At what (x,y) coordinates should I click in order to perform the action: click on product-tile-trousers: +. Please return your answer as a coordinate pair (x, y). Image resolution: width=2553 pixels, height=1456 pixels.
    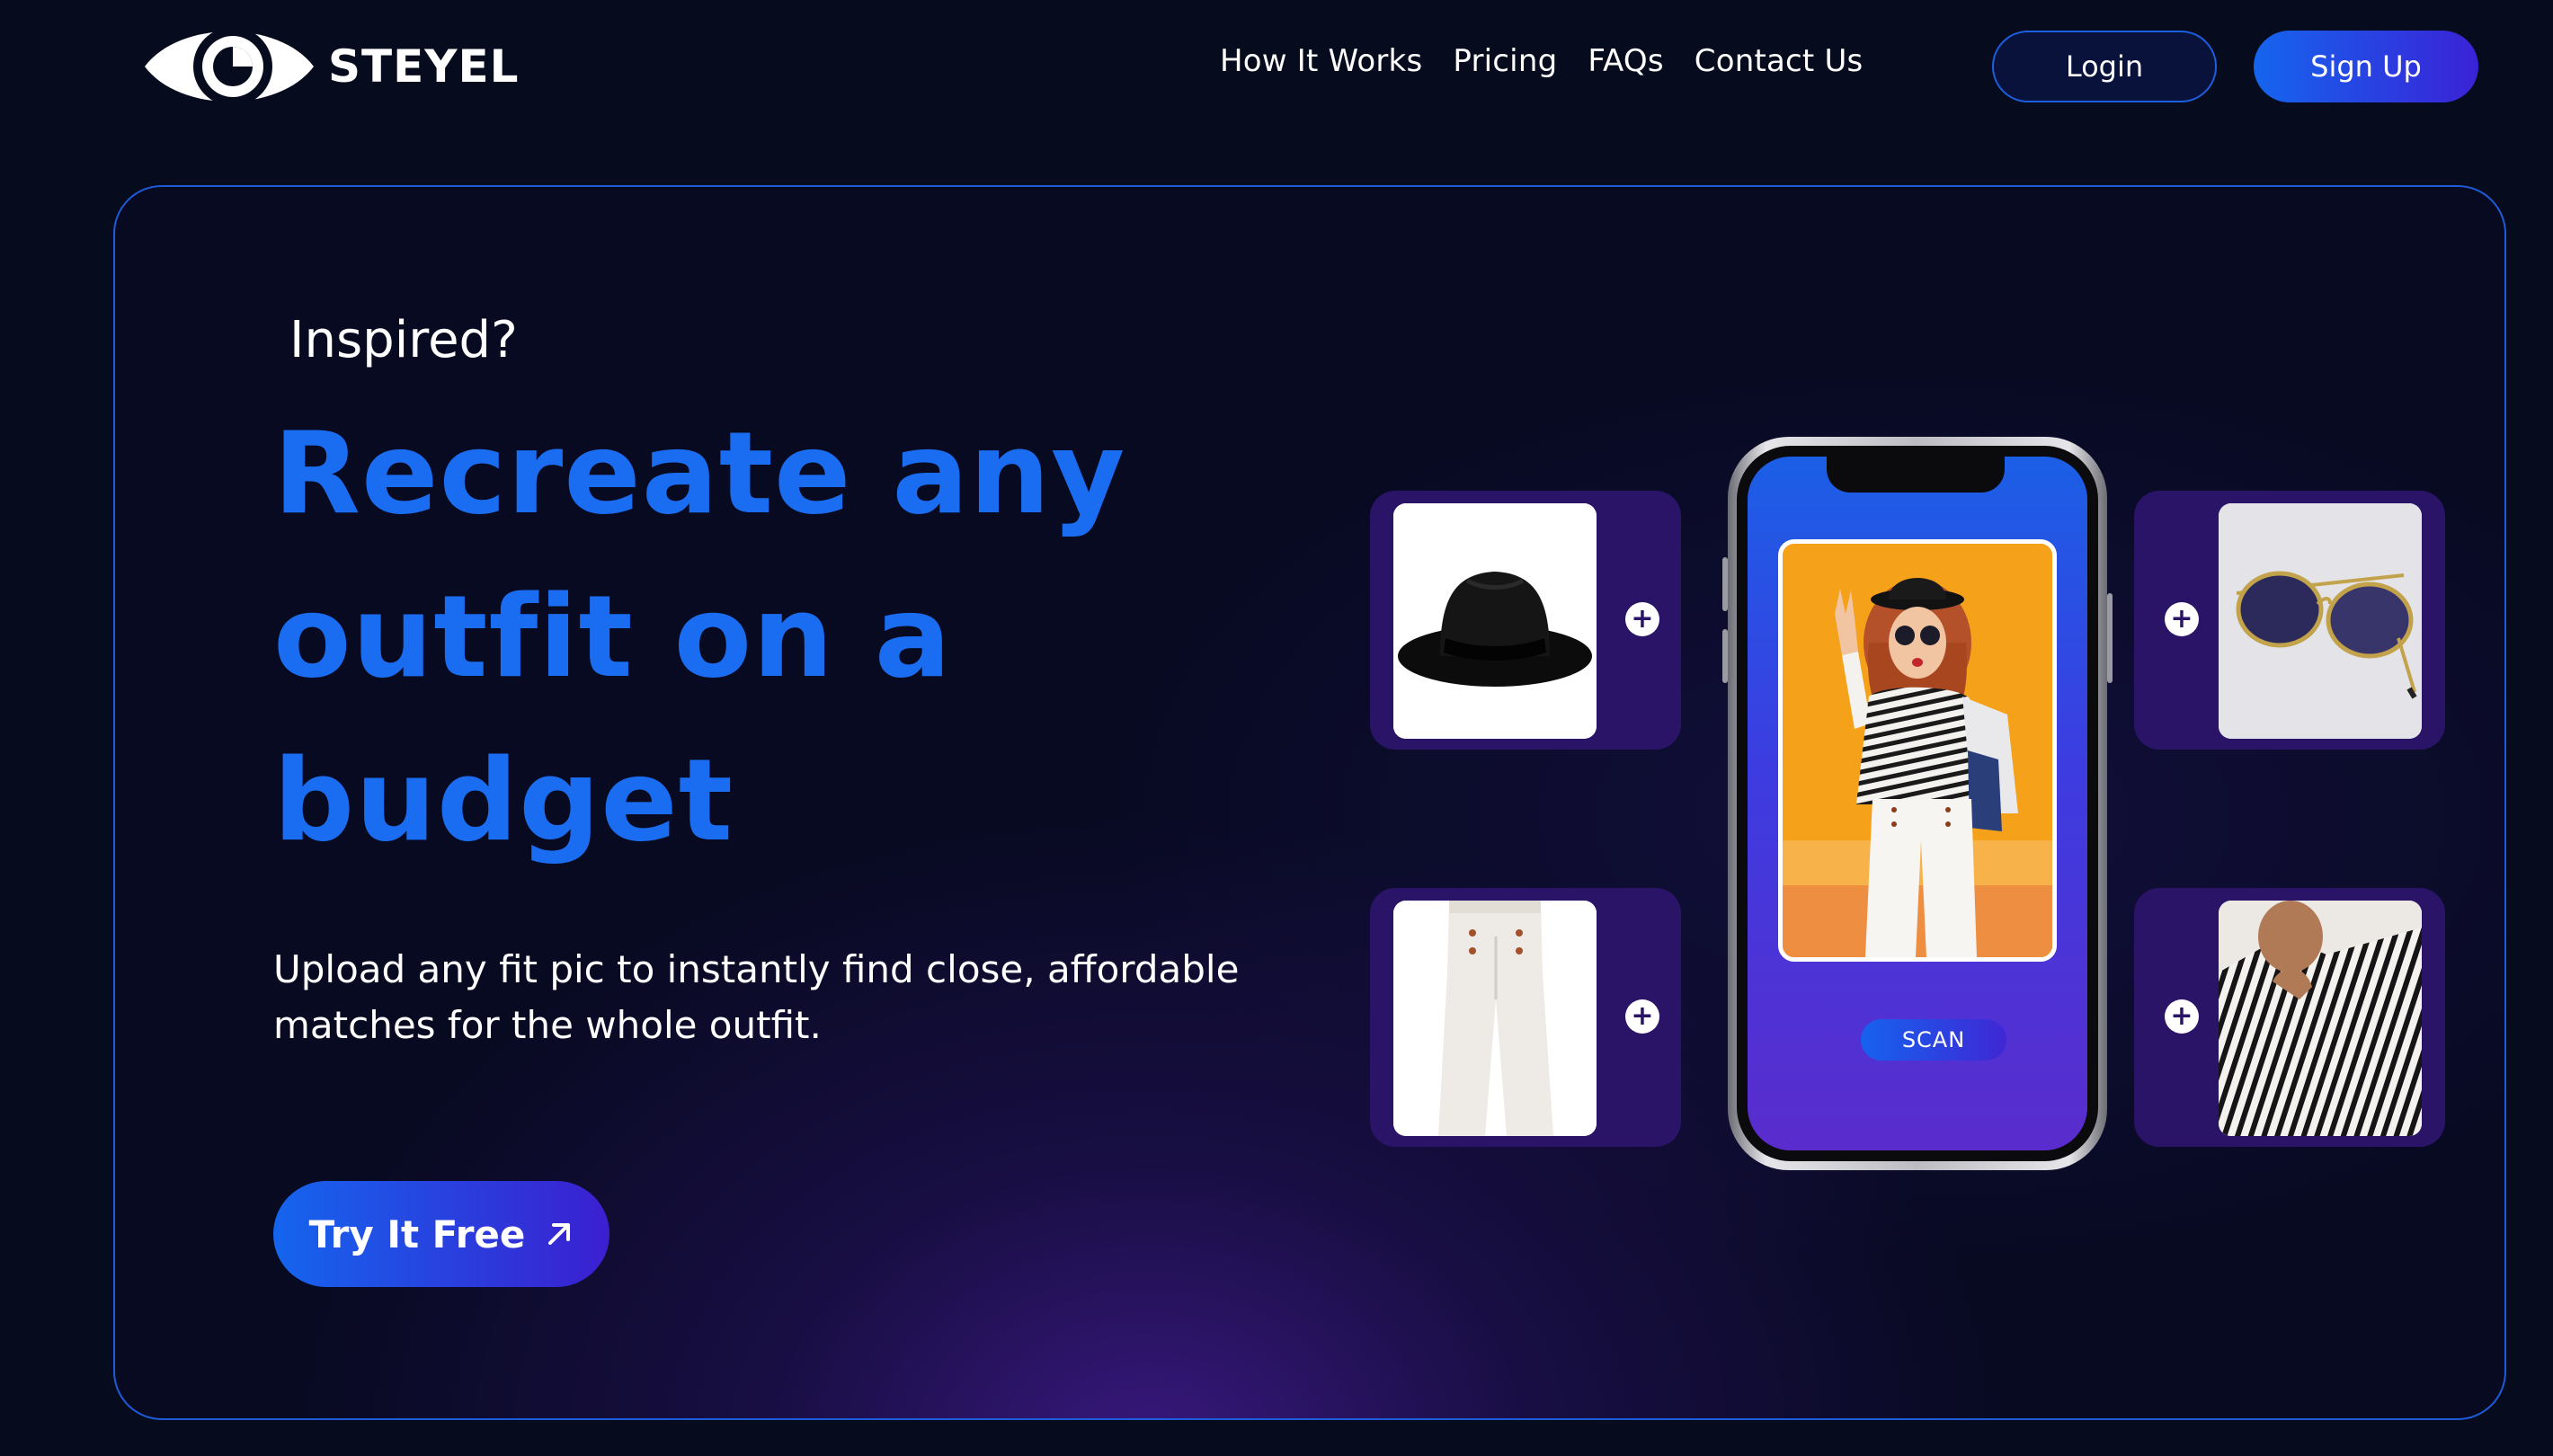
    Looking at the image, I should click on (1525, 1017).